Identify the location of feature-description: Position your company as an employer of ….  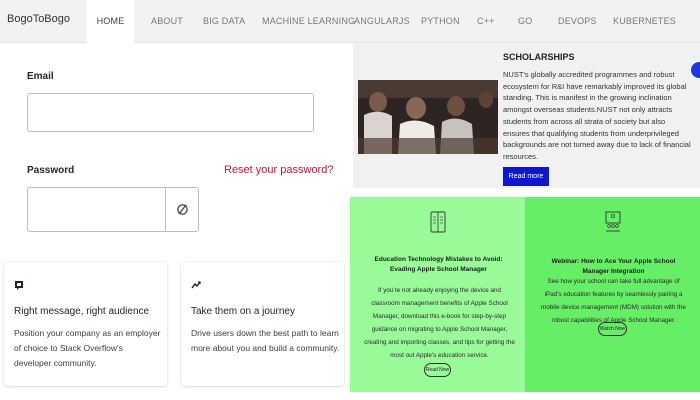
(87, 348).